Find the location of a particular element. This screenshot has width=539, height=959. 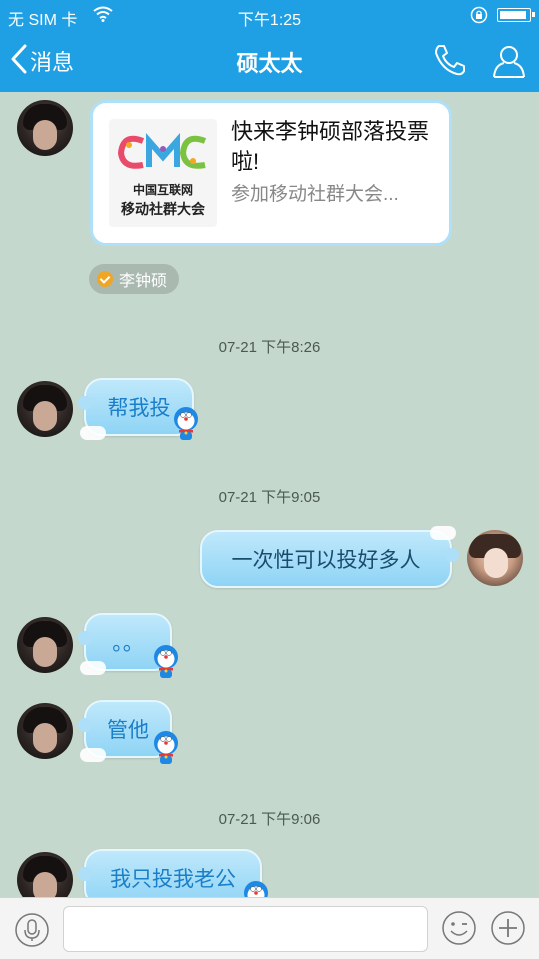

my-avatar is located at coordinates (495, 558).